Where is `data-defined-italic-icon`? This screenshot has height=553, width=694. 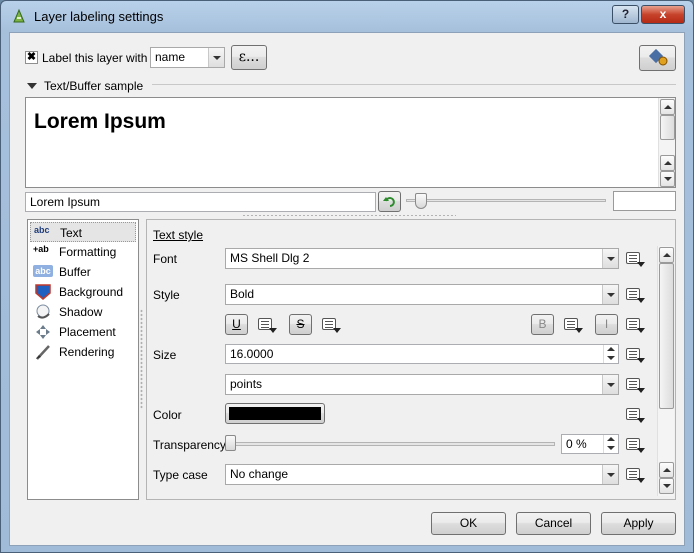
data-defined-italic-icon is located at coordinates (636, 325).